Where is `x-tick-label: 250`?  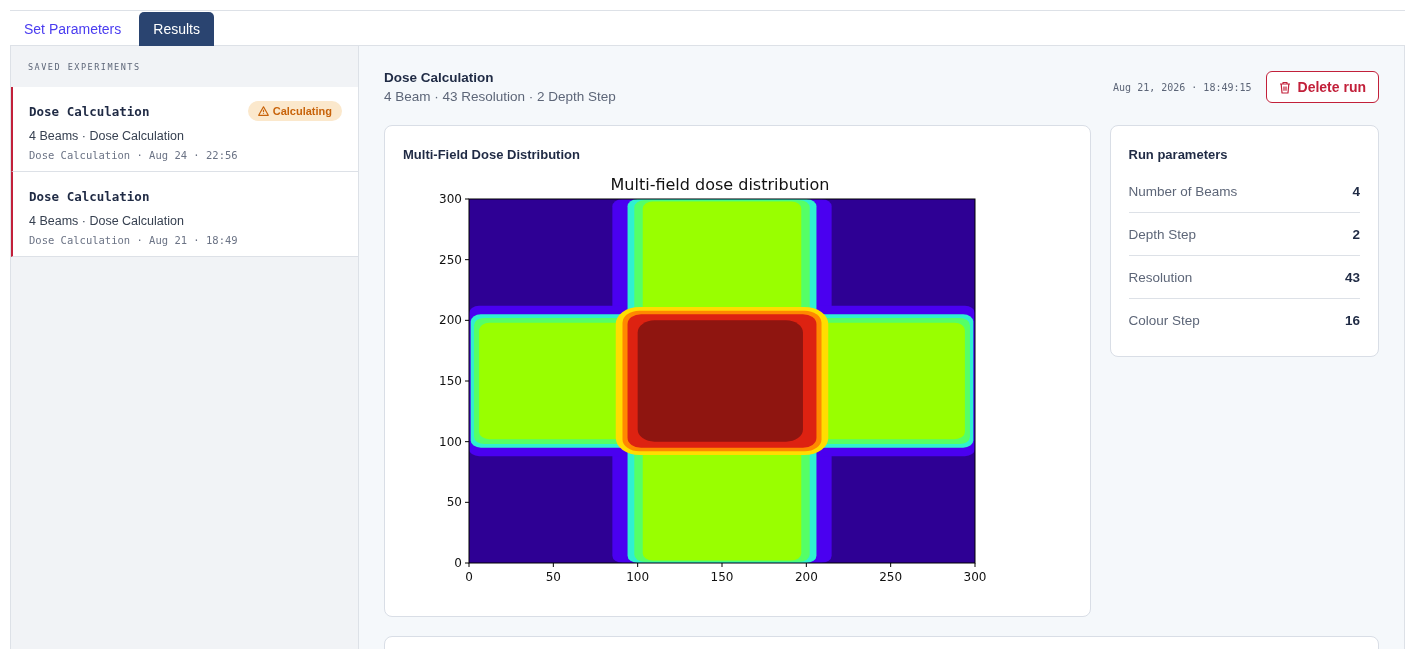 x-tick-label: 250 is located at coordinates (891, 577).